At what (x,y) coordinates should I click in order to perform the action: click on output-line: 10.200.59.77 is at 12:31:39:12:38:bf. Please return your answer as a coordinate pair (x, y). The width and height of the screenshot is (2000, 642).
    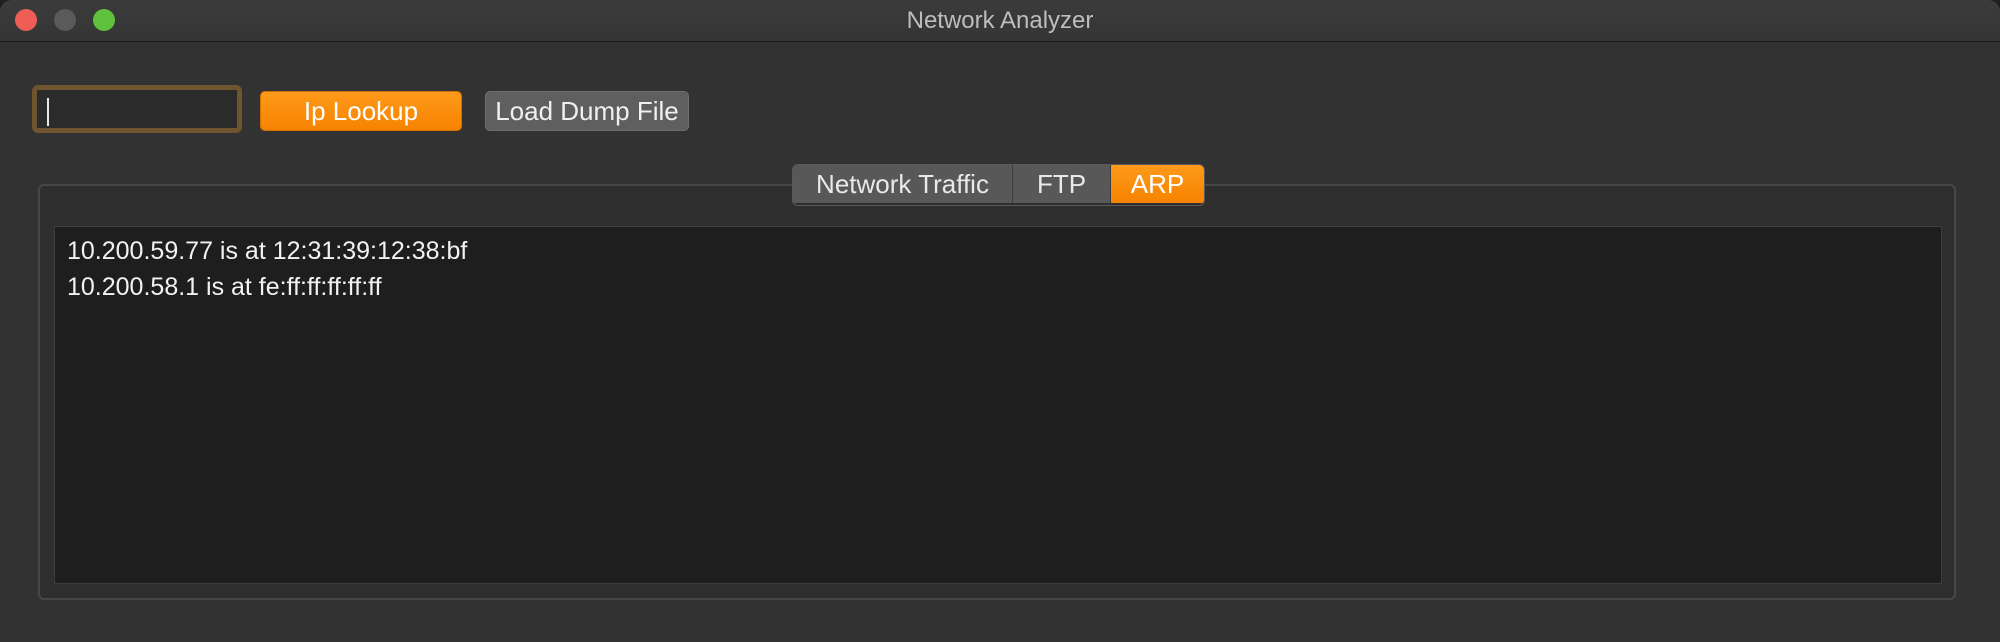
    Looking at the image, I should click on (267, 251).